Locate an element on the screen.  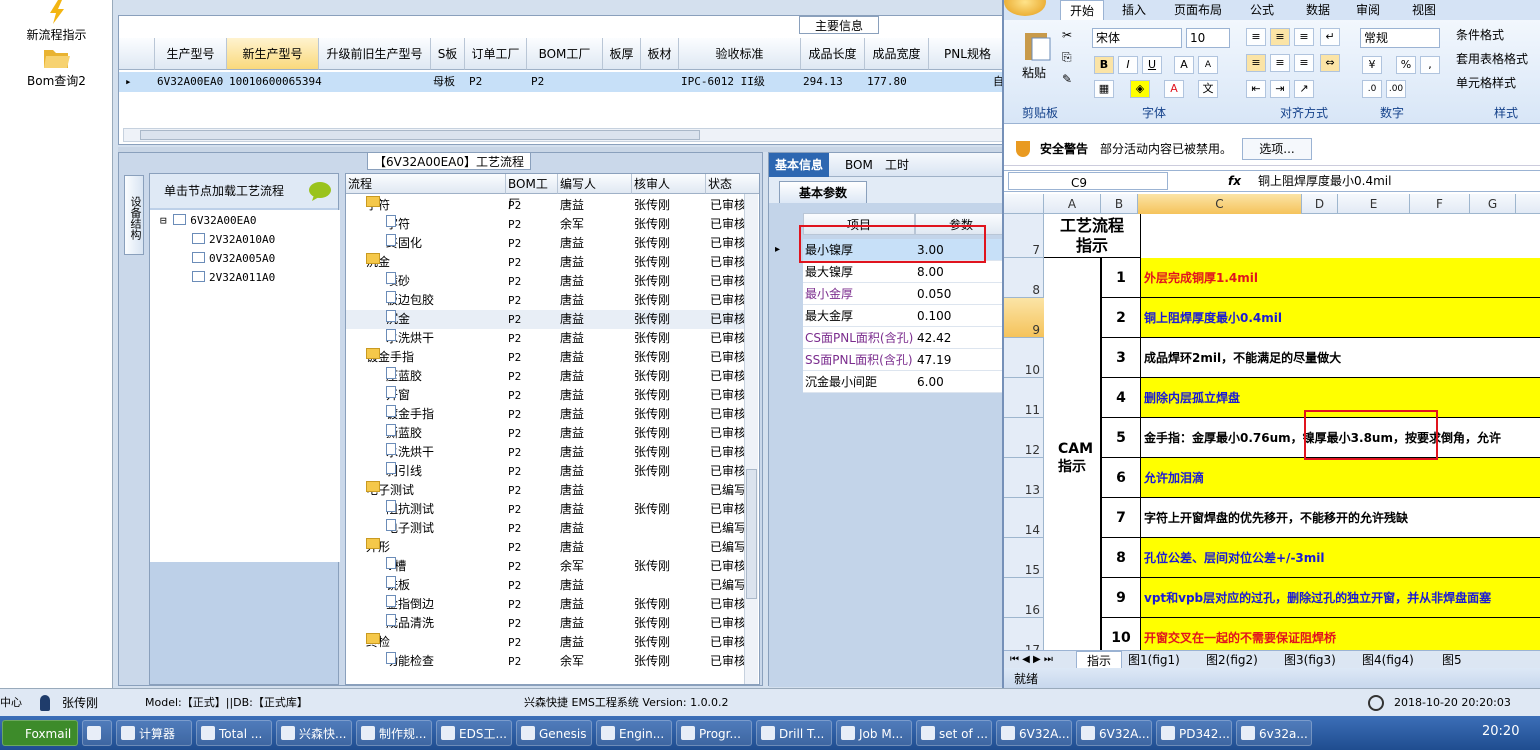
table-row: 电子测试 P2 唐益 已编写 is located at coordinates (546, 490).